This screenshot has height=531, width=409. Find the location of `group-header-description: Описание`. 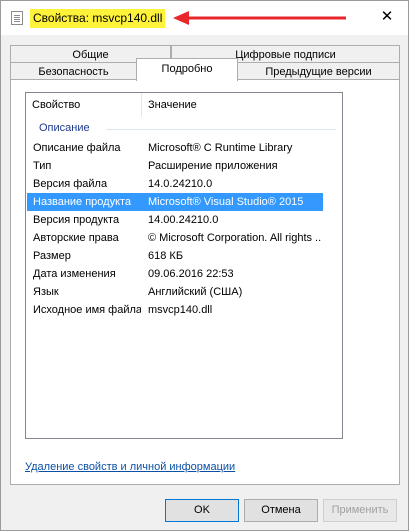

group-header-description: Описание is located at coordinates (64, 128).